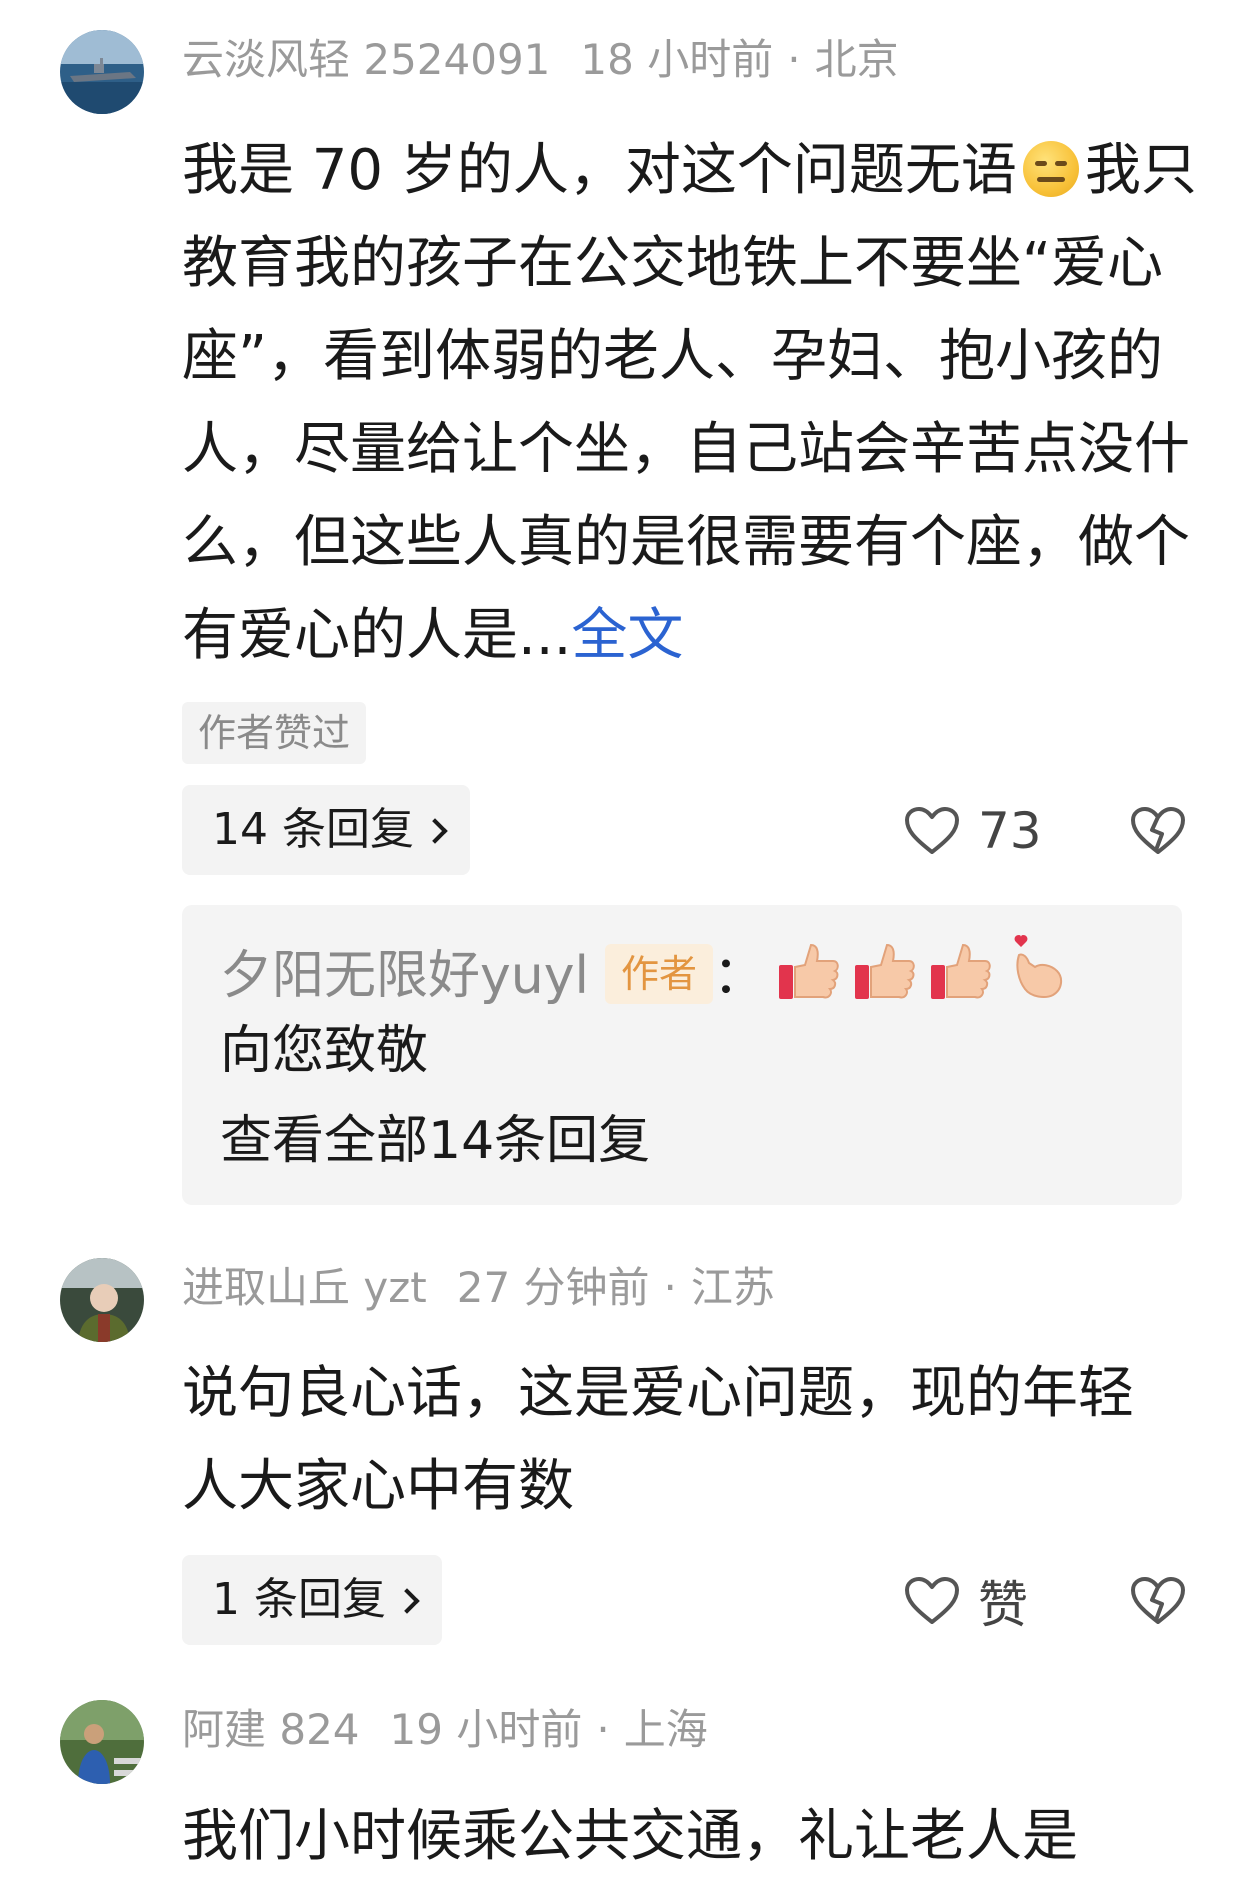 This screenshot has width=1242, height=1886. Describe the element at coordinates (658, 974) in the screenshot. I see `author-tag: 作者` at that location.